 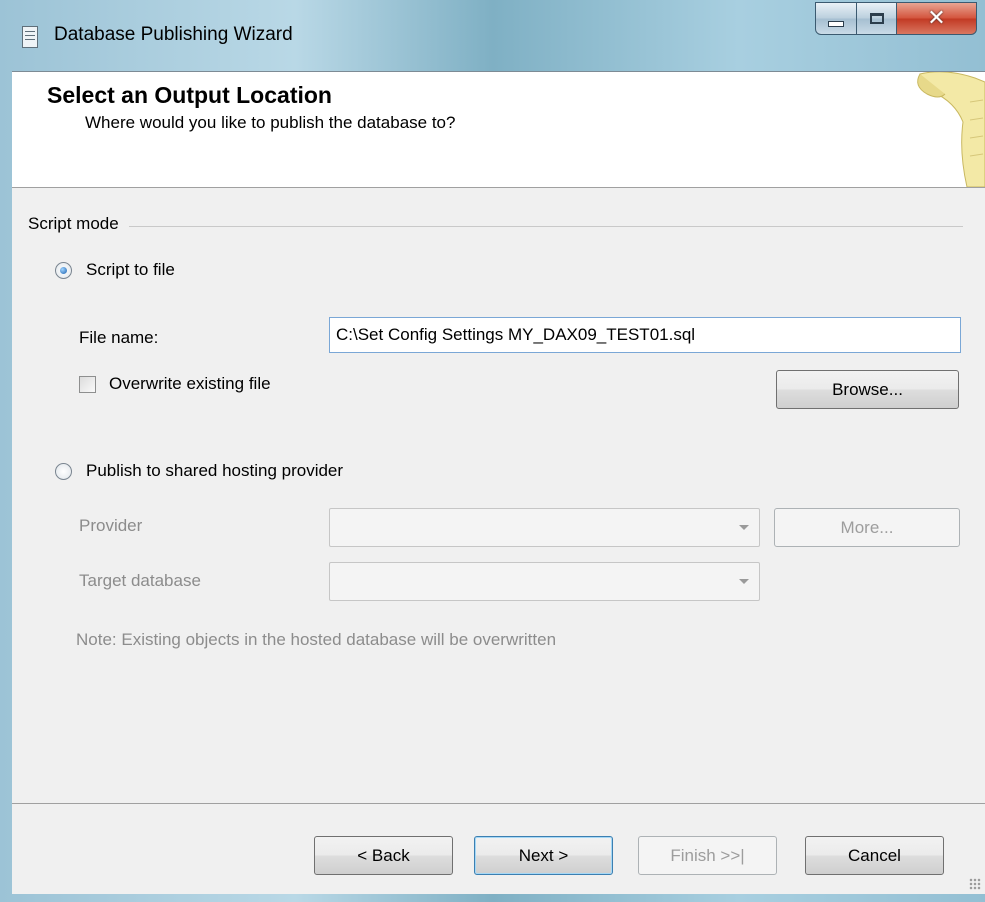 What do you see at coordinates (495, 226) in the screenshot?
I see `group-divider` at bounding box center [495, 226].